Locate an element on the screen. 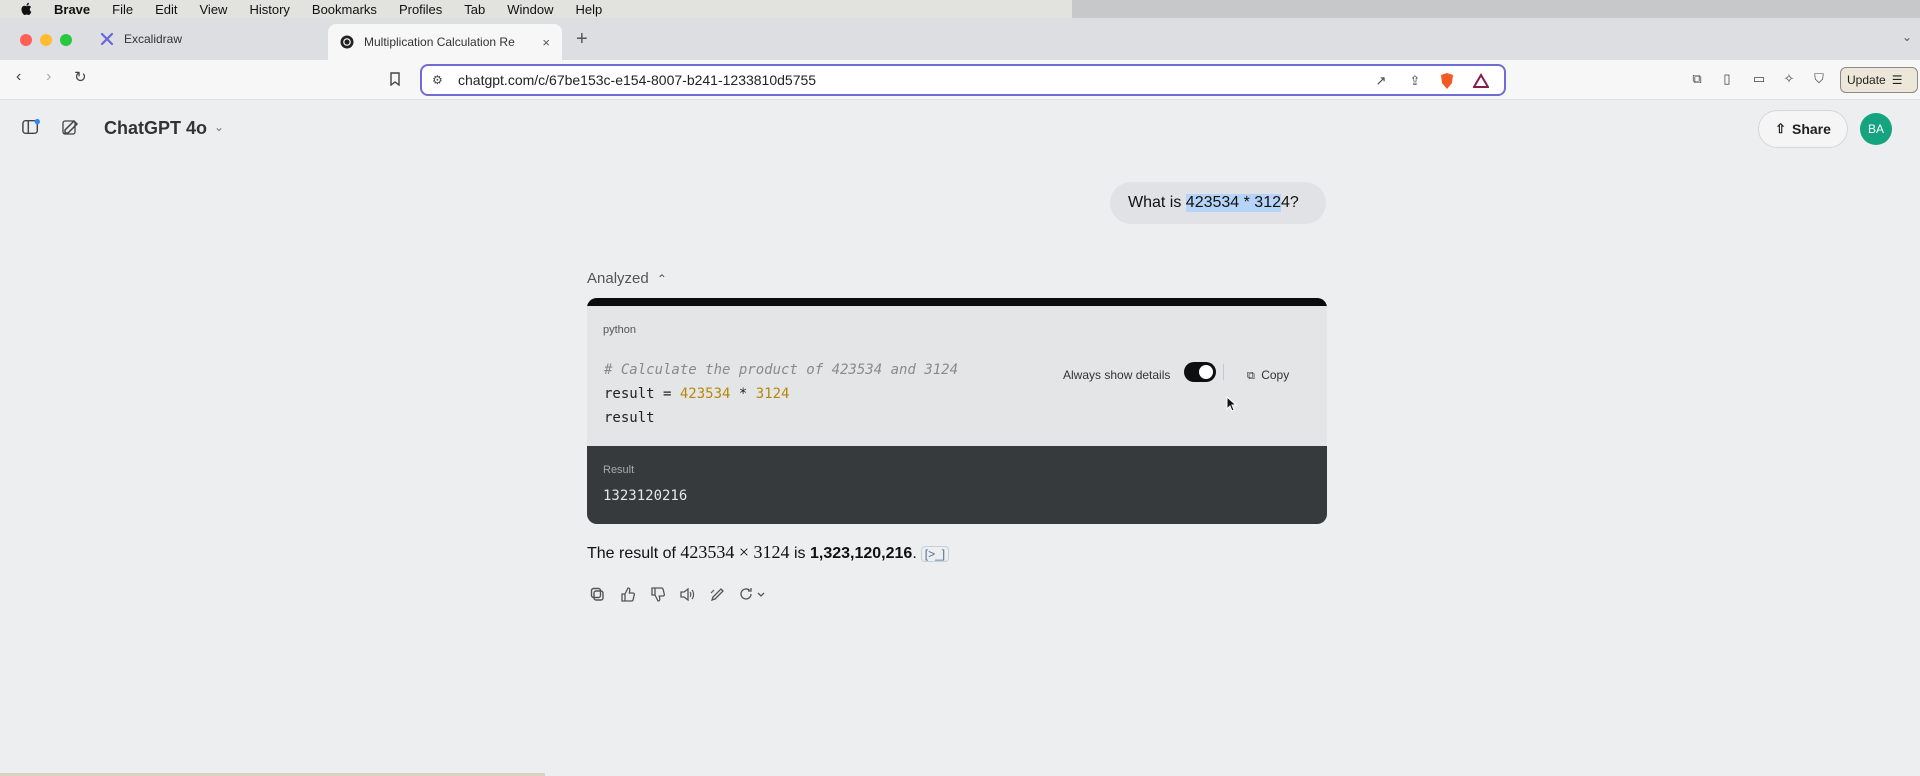  copy-code-button: ⧉ Copy is located at coordinates (1268, 375).